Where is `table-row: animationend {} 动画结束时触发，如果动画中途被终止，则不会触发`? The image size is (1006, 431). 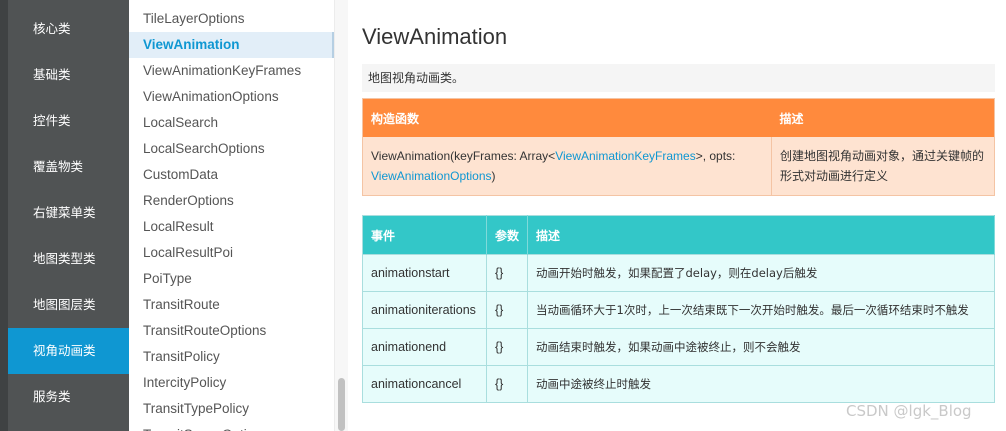
table-row: animationend {} 动画结束时触发，如果动画中途被终止，则不会触发 is located at coordinates (678, 347).